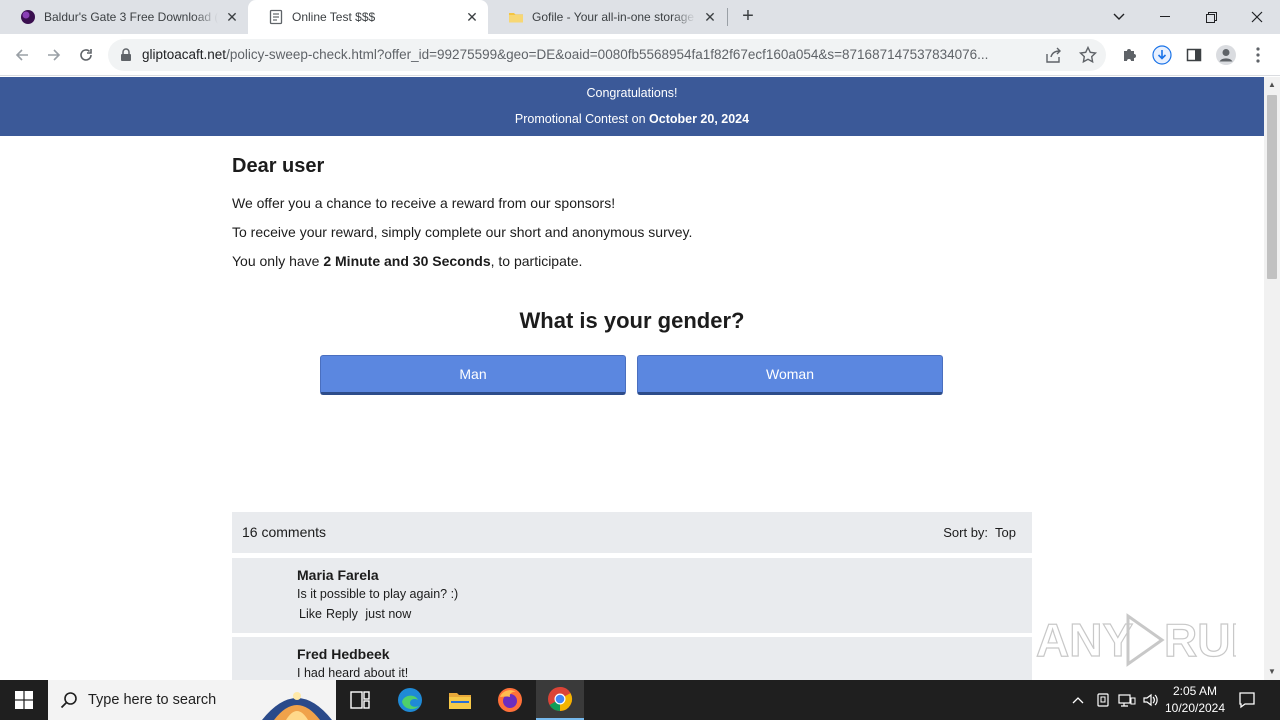 The image size is (1280, 720). Describe the element at coordinates (310, 614) in the screenshot. I see `like-link: Like` at that location.